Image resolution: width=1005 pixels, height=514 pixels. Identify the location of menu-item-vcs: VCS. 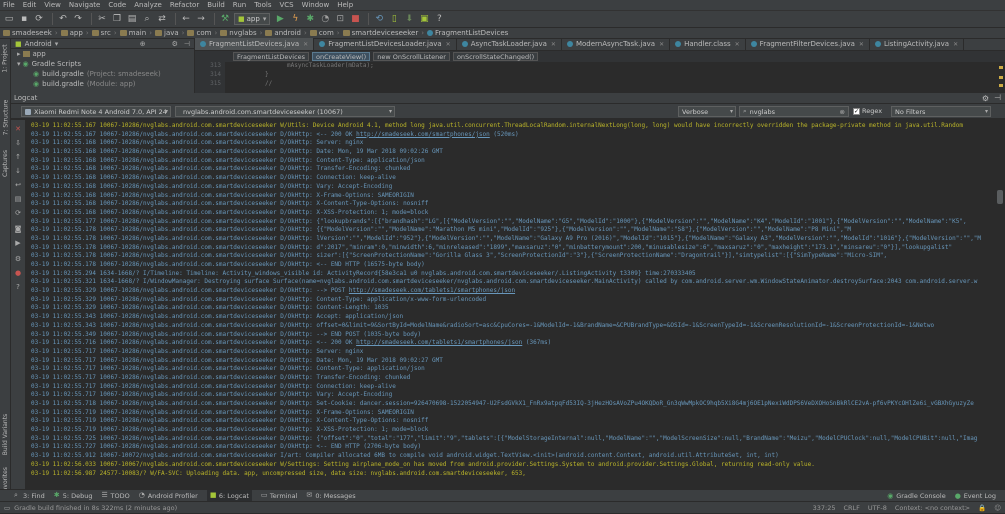
(286, 5).